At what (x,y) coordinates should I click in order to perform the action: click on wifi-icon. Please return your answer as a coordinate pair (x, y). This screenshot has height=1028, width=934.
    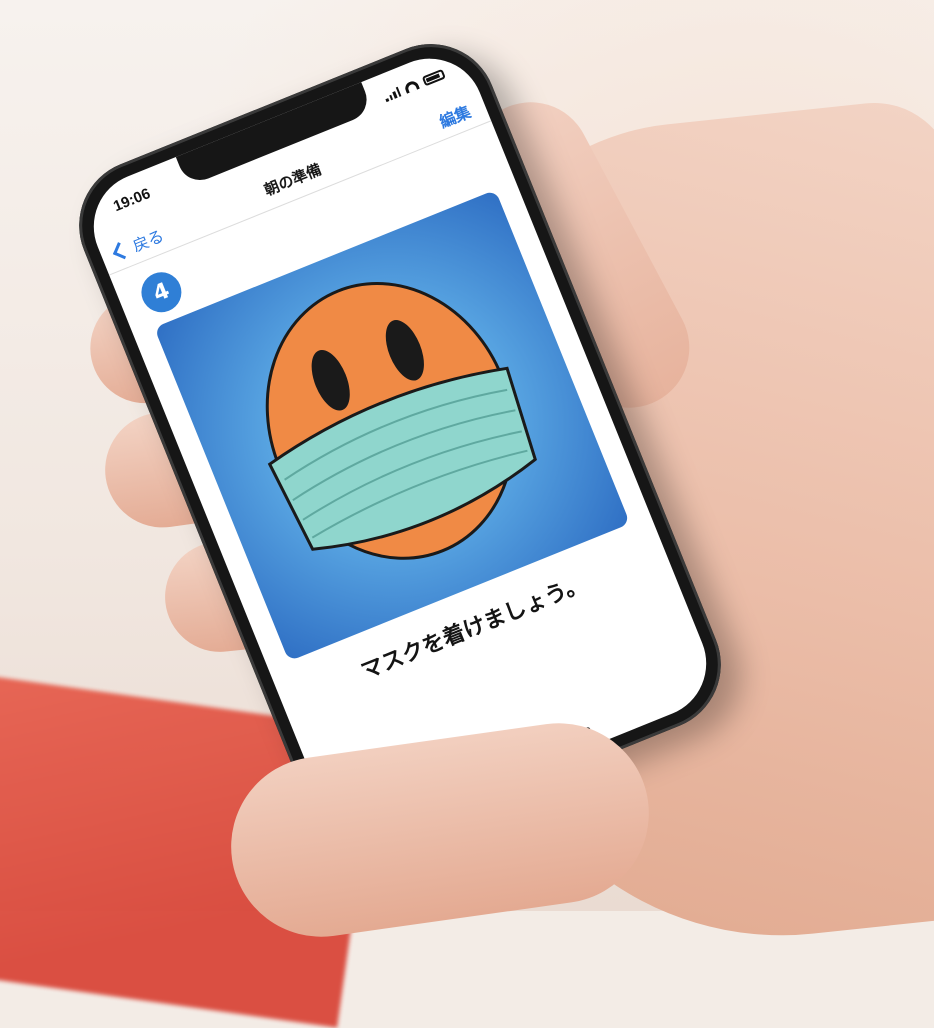
    Looking at the image, I should click on (411, 86).